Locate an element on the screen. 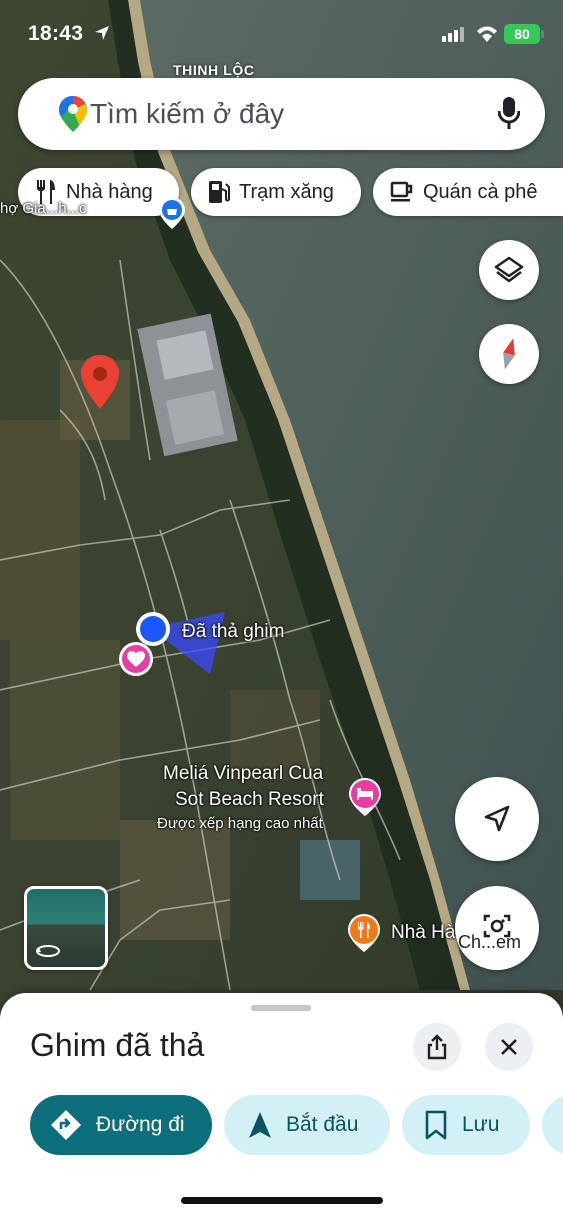 The width and height of the screenshot is (563, 1218). area-label: THINH LỘC is located at coordinates (214, 70).